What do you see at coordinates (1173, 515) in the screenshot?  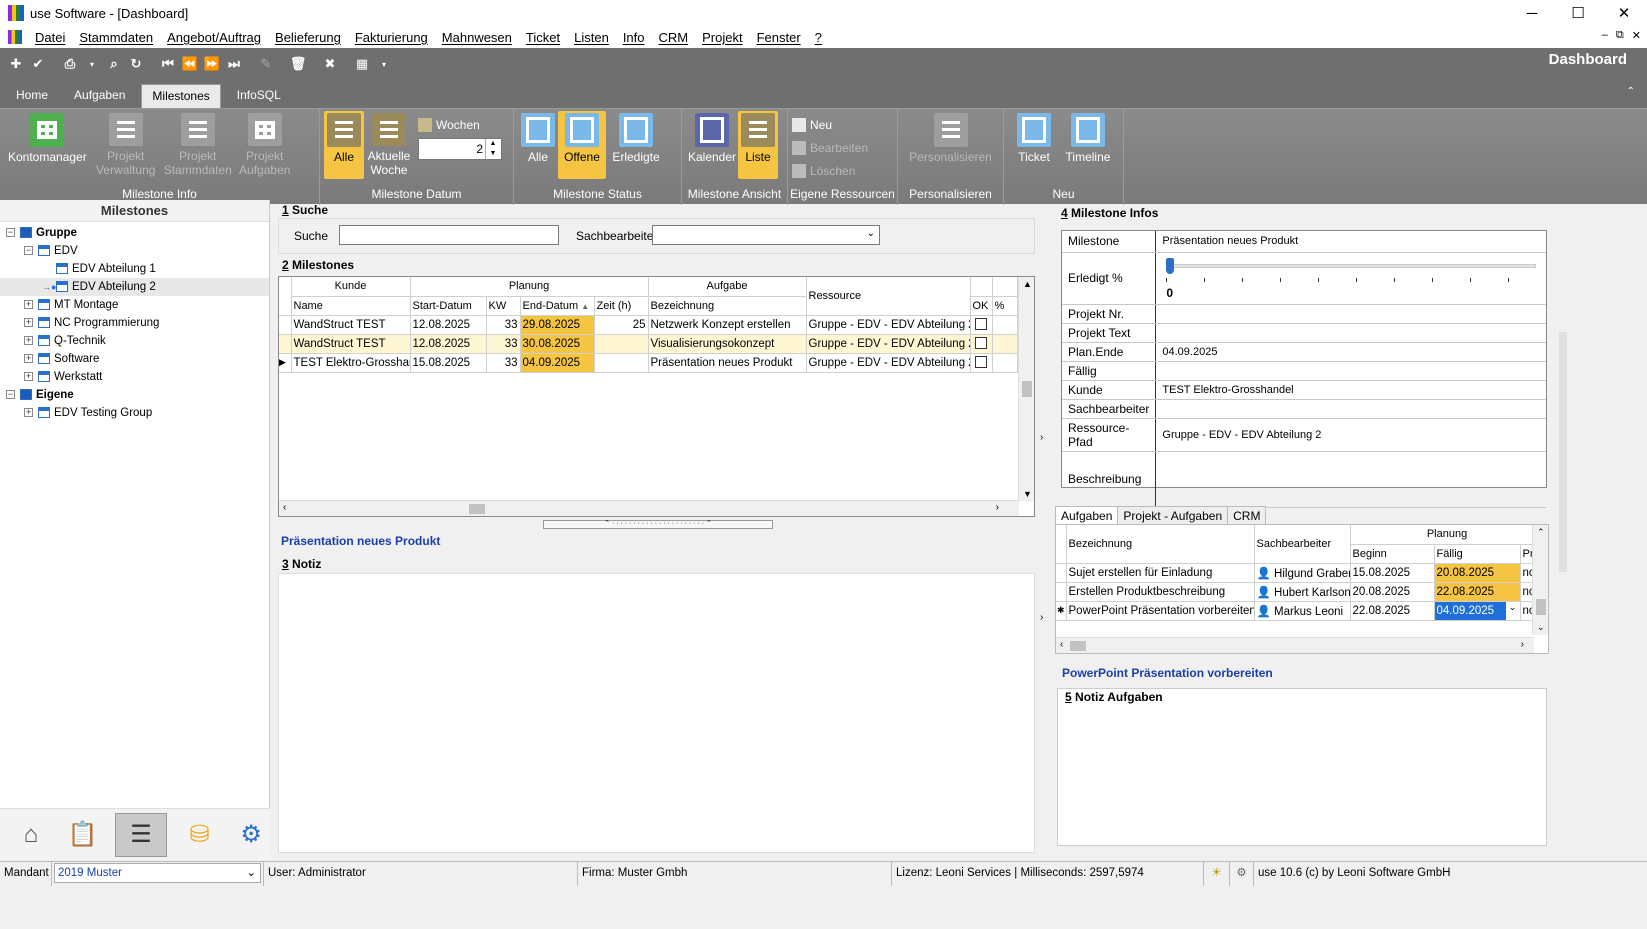 I see `tab-projekt-aufgaben: Projekt - Aufgaben` at bounding box center [1173, 515].